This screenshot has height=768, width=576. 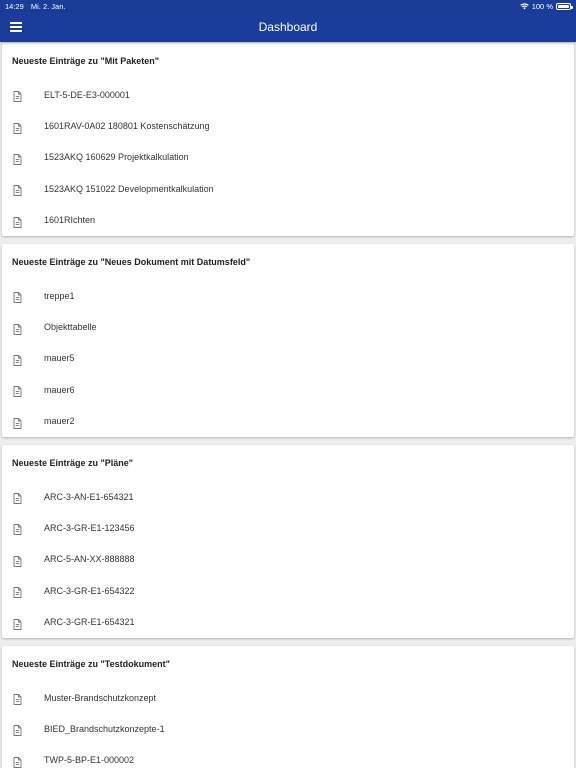 I want to click on status-date: Mi. 2. Jan., so click(x=48, y=6).